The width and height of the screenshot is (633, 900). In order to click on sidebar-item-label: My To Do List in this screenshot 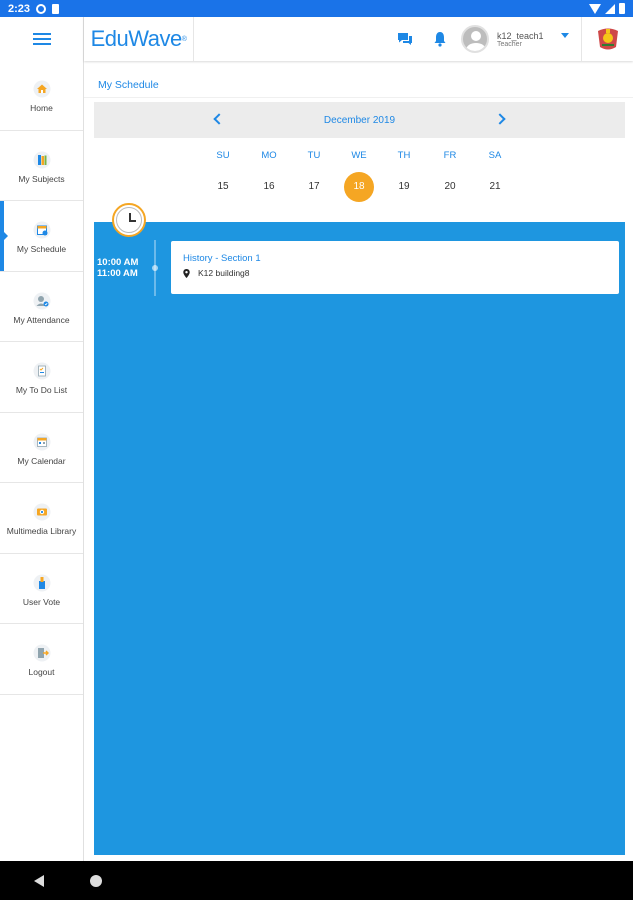, I will do `click(41, 390)`.